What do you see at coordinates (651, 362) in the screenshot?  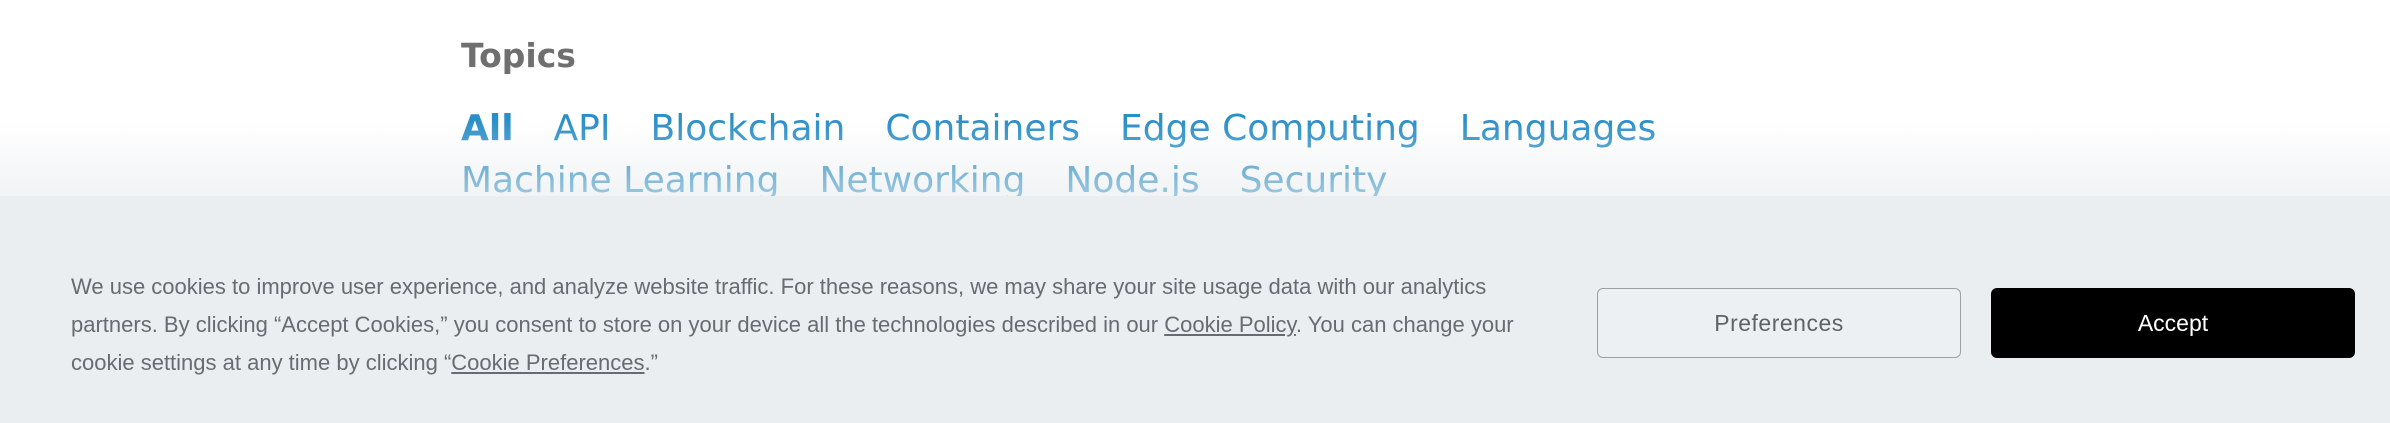 I see `cookie-text-part3: .”` at bounding box center [651, 362].